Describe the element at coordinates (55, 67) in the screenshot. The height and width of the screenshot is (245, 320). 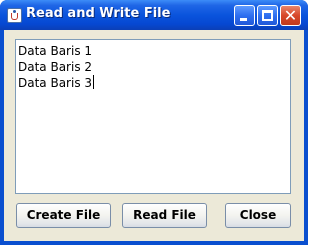
I see `text-line-2: Data Baris 2` at that location.